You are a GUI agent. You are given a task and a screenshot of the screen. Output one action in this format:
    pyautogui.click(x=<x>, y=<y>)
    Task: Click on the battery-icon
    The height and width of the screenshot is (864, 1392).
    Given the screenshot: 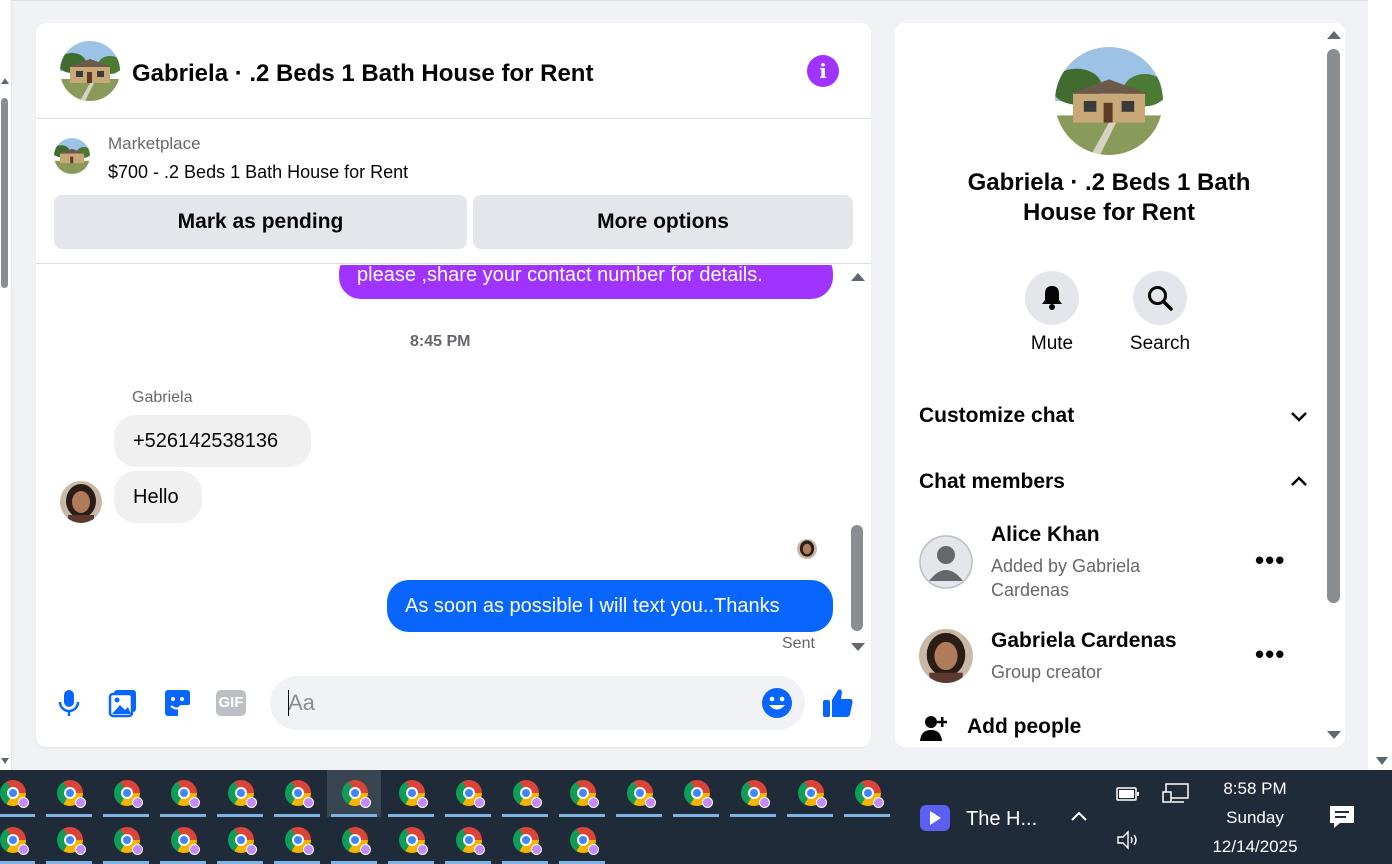 What is the action you would take?
    pyautogui.click(x=1128, y=794)
    